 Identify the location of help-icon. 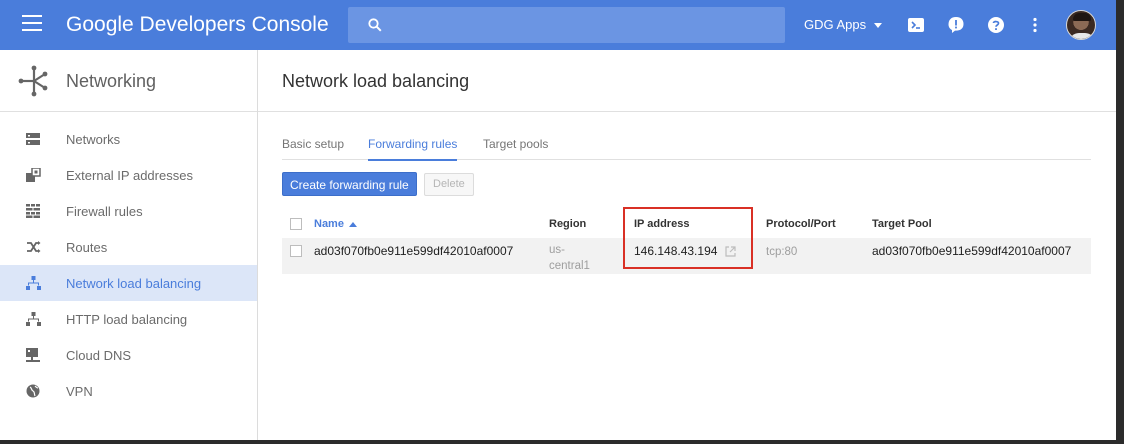
(996, 25).